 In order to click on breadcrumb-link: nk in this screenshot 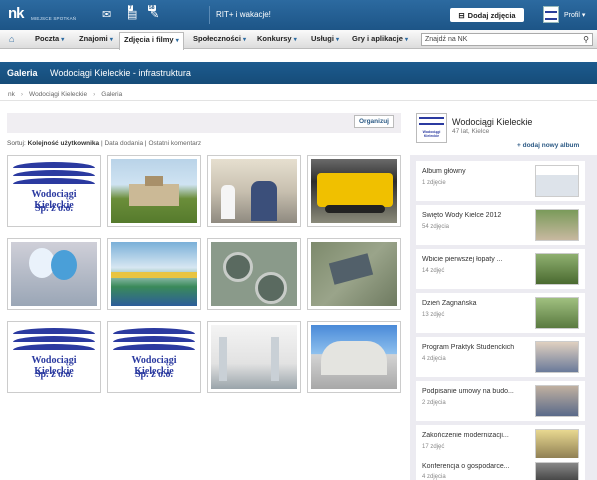, I will do `click(11, 94)`.